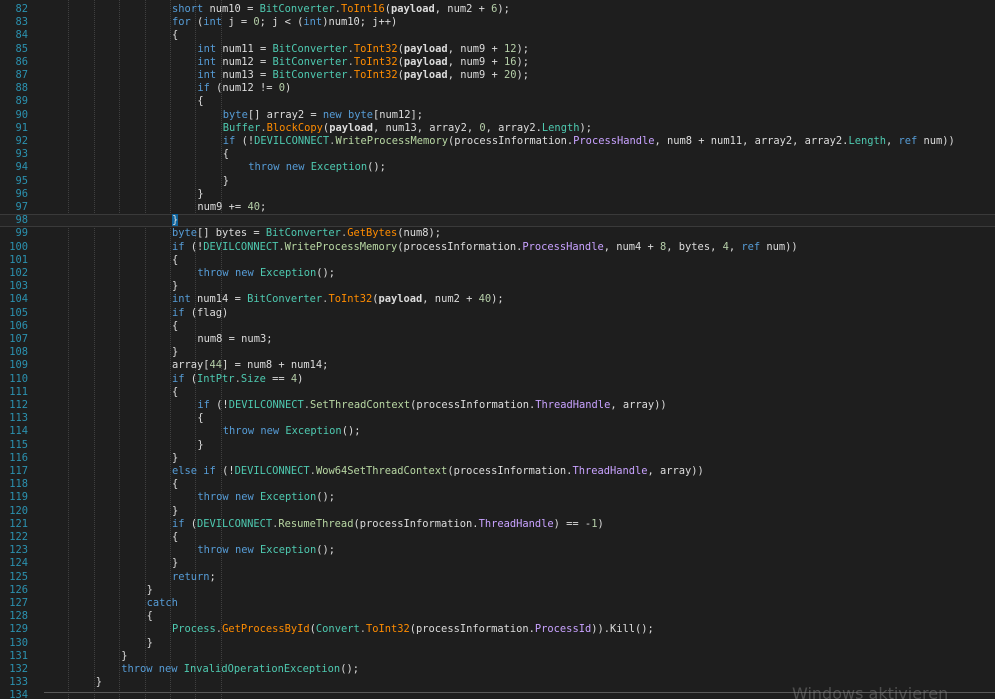  I want to click on code-line: 131}, so click(497, 656).